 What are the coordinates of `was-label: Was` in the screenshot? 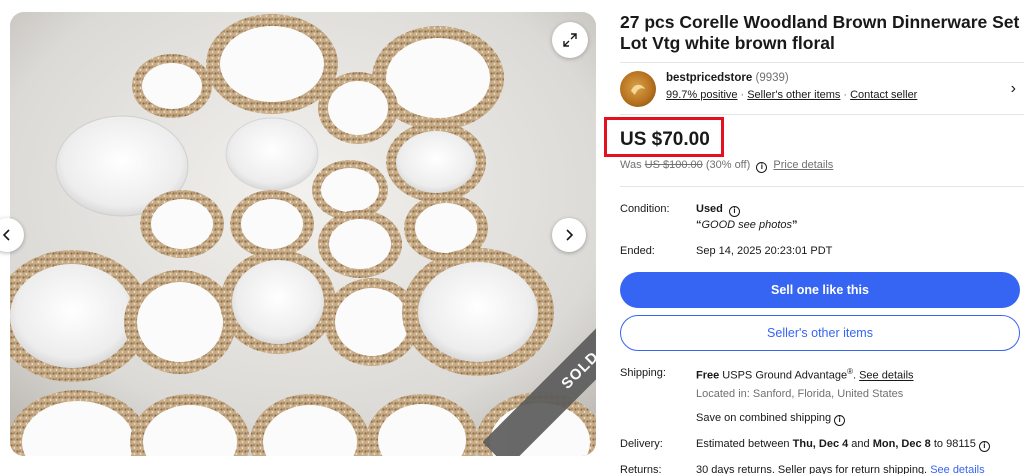 It's located at (631, 165).